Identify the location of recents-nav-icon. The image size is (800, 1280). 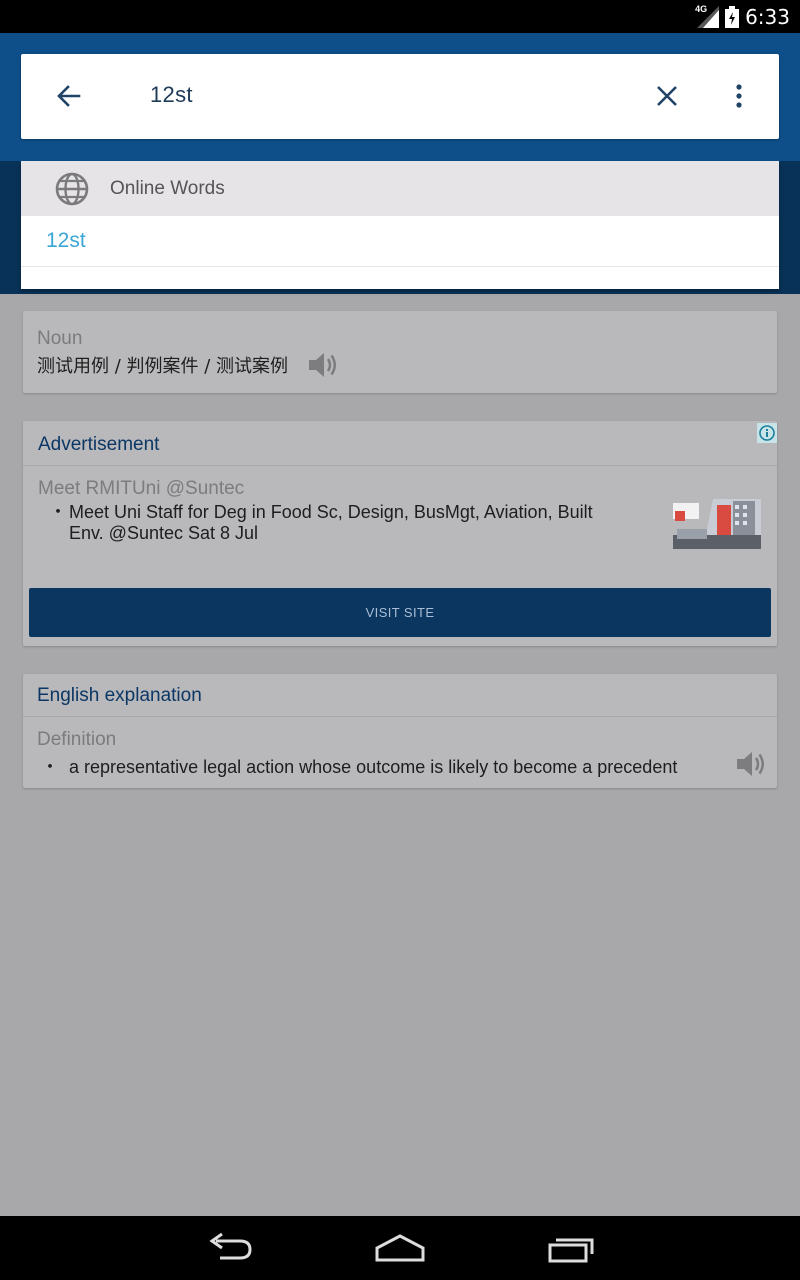
(571, 1248).